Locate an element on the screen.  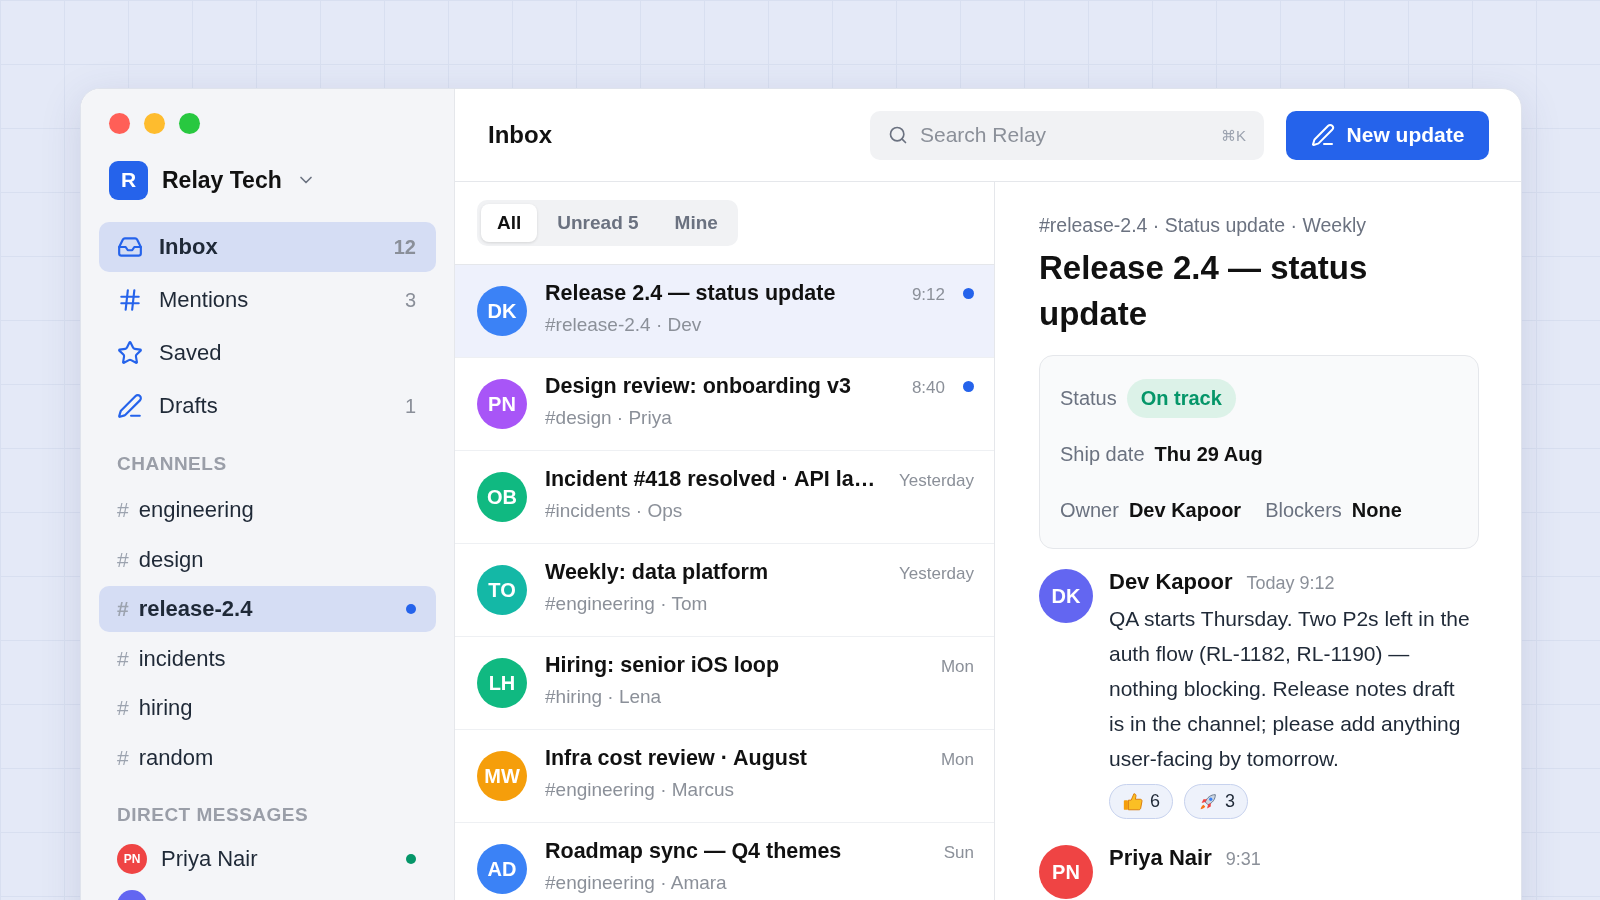
reaction-button: 3 is located at coordinates (1216, 801).